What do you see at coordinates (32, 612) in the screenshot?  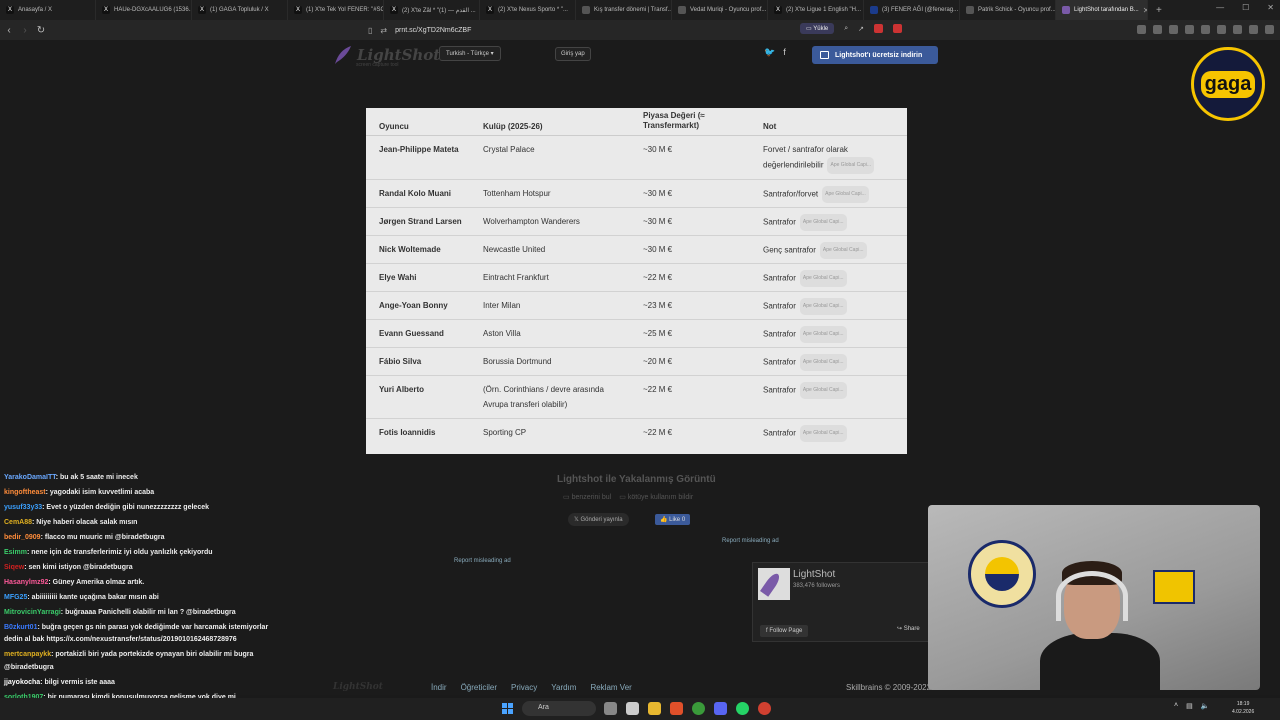 I see `chat-username: MitrovicinYarragi` at bounding box center [32, 612].